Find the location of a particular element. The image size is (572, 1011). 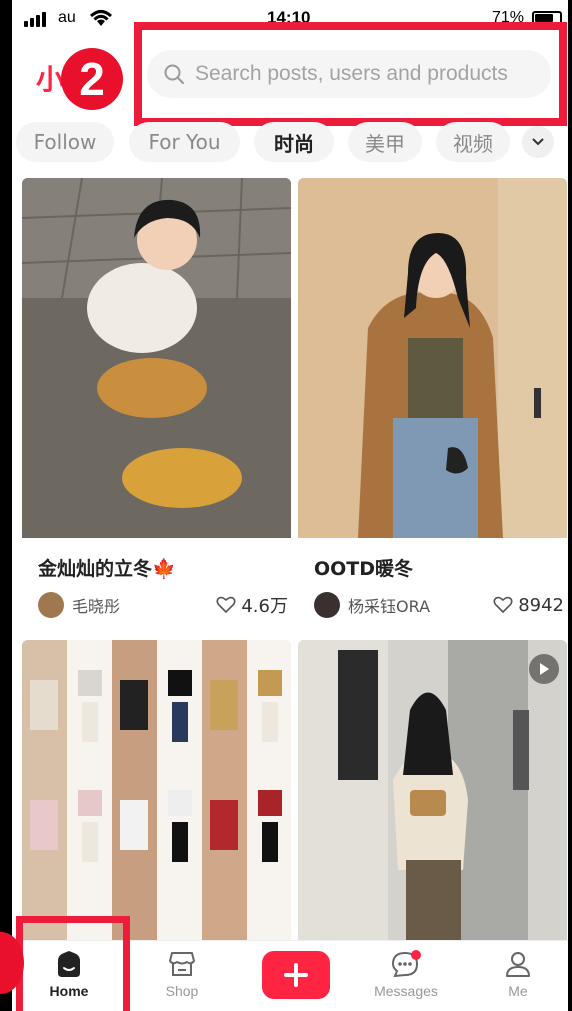

search-highlight-box is located at coordinates (350, 74).